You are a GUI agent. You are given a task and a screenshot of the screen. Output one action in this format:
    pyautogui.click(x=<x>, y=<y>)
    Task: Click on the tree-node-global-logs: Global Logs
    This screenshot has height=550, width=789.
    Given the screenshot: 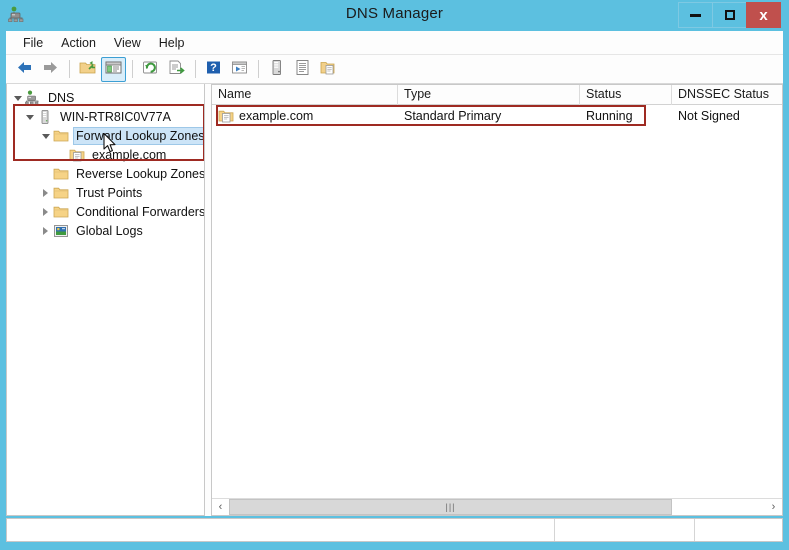 What is the action you would take?
    pyautogui.click(x=105, y=230)
    